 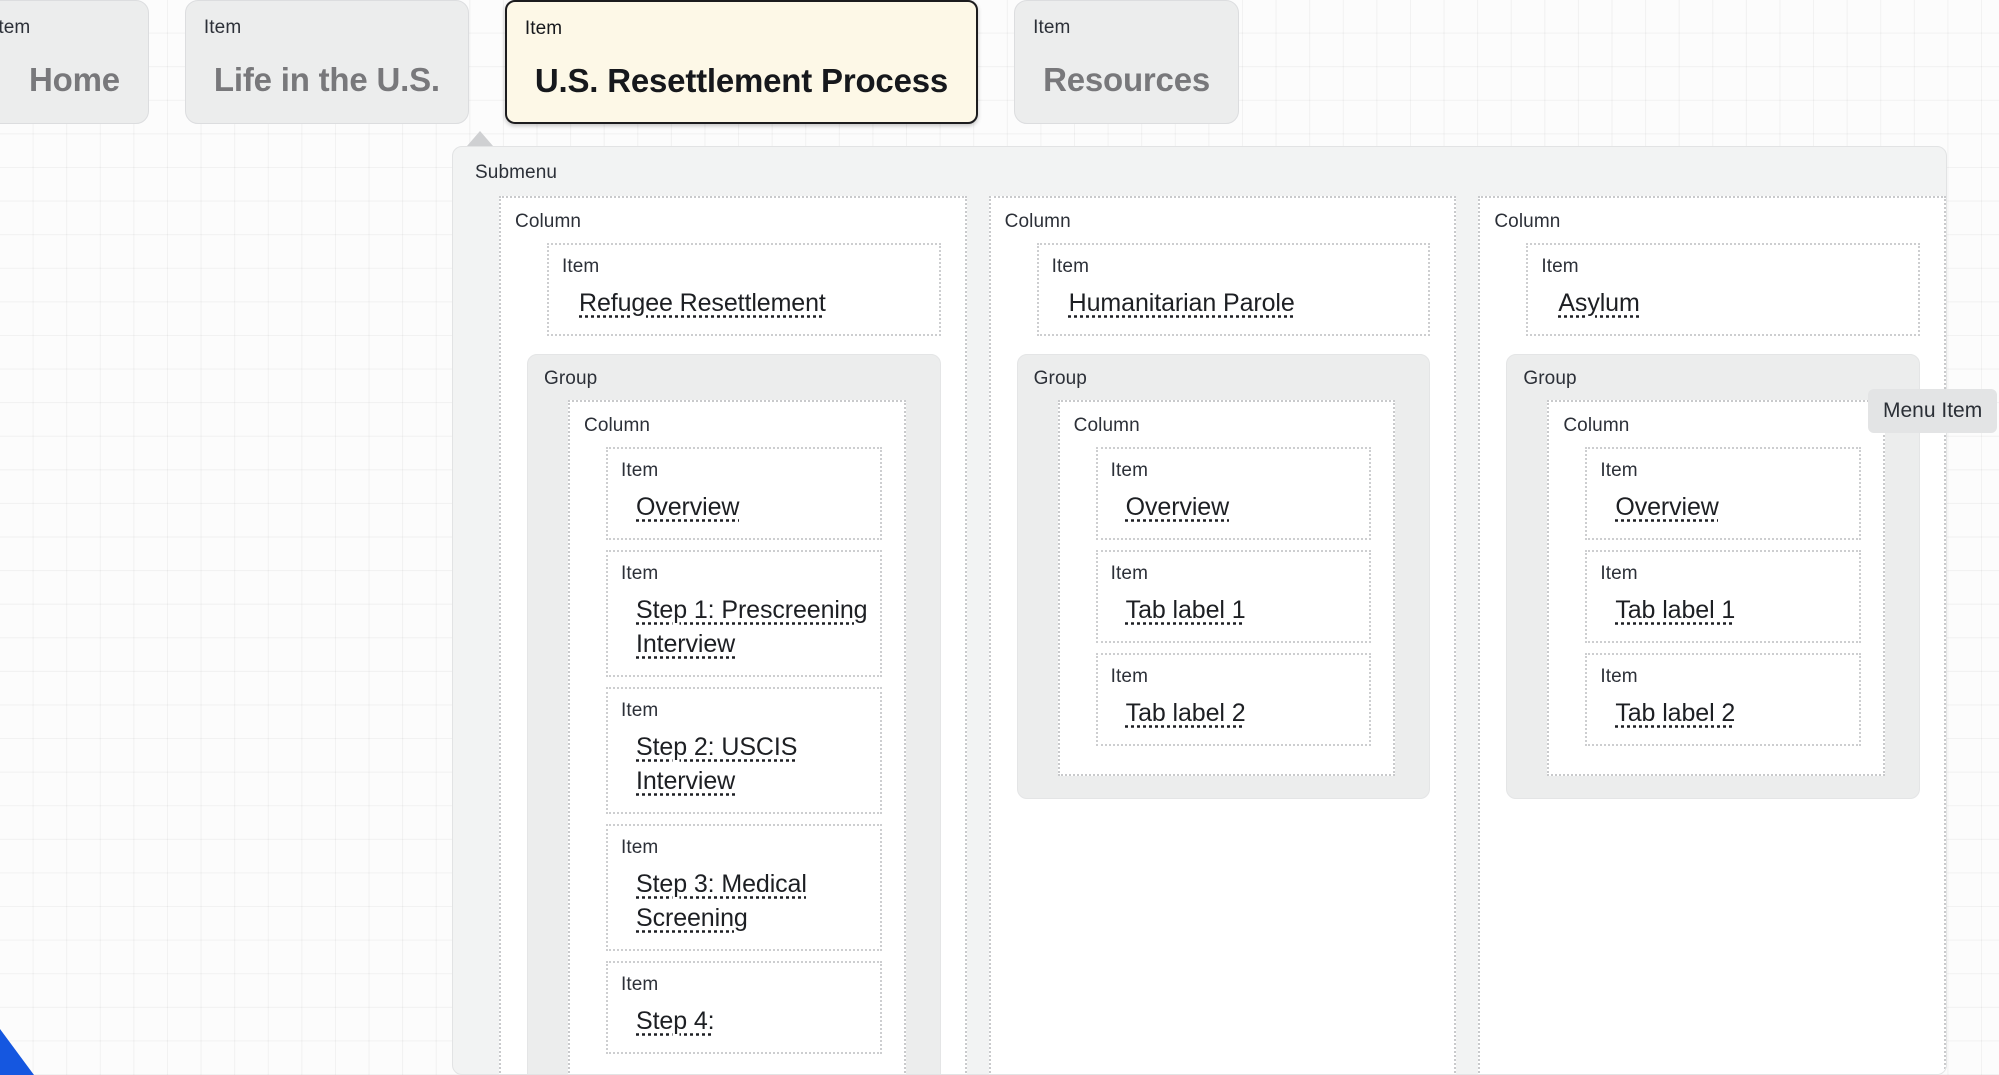 I want to click on nav-item-title: Resources, so click(x=1127, y=79).